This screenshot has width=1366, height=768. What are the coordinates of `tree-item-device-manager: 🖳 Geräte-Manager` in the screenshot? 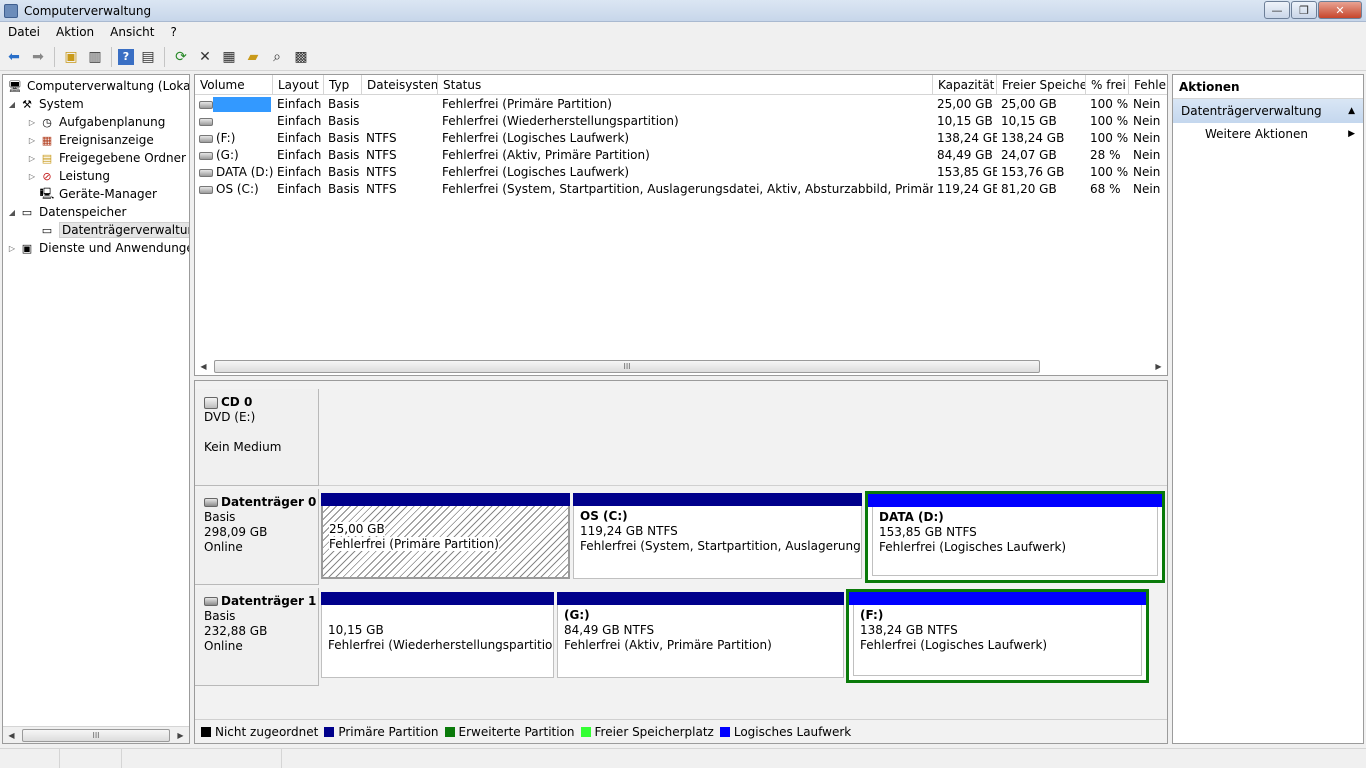 It's located at (97, 194).